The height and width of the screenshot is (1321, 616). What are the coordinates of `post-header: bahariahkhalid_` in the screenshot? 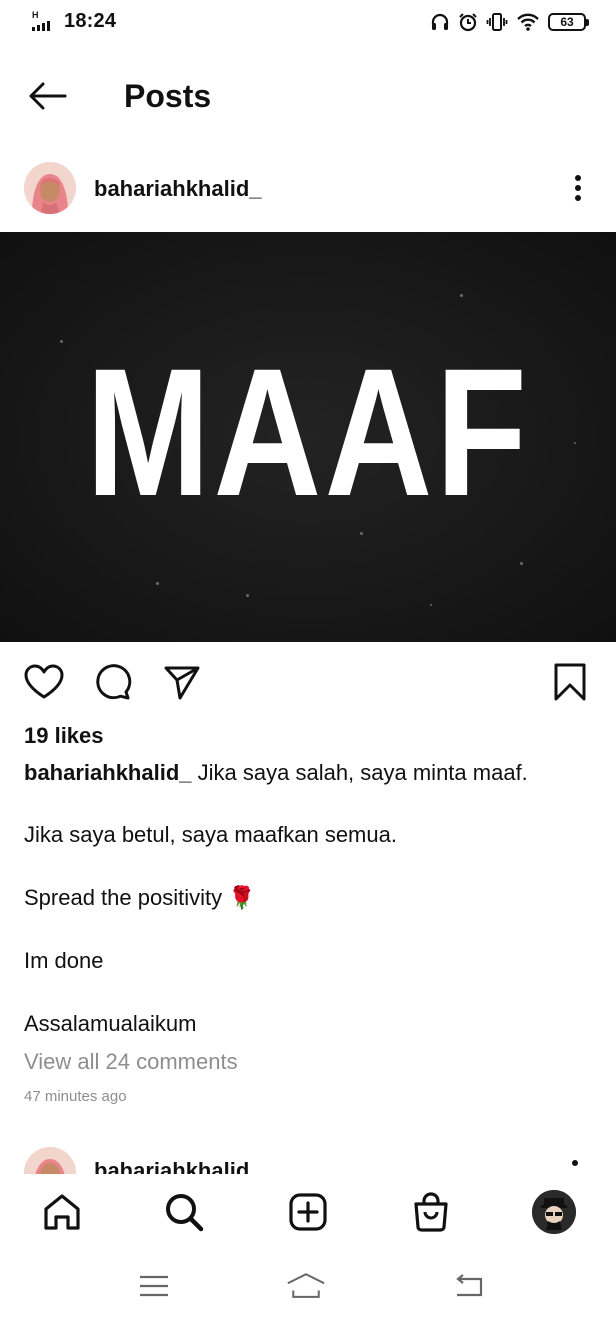 It's located at (308, 189).